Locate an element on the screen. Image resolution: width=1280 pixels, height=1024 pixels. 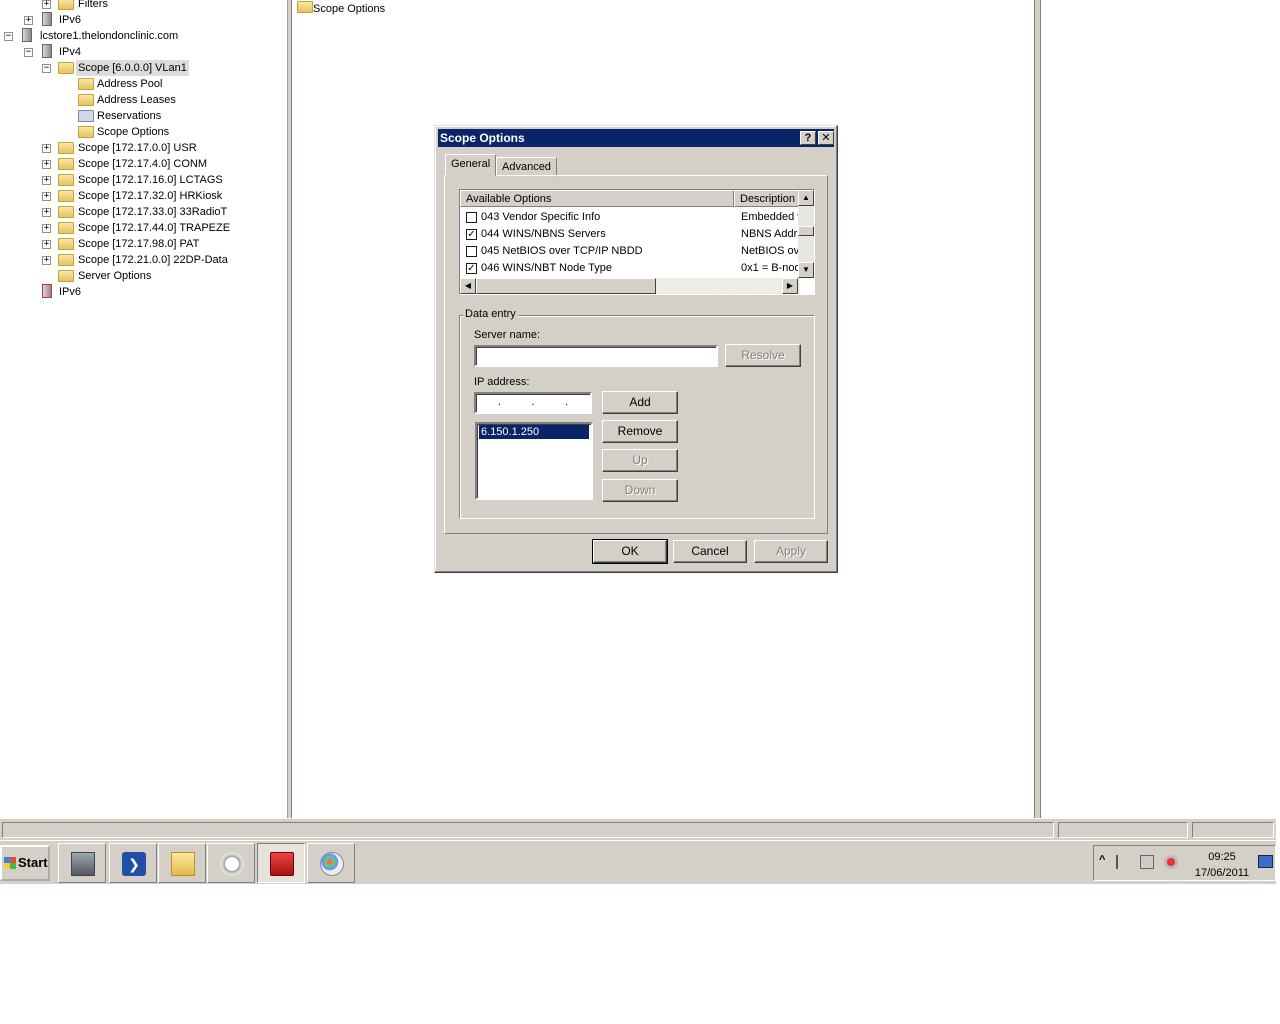
tree-item-label: Scope [172.17.98.0] PAT is located at coordinates (139, 244).